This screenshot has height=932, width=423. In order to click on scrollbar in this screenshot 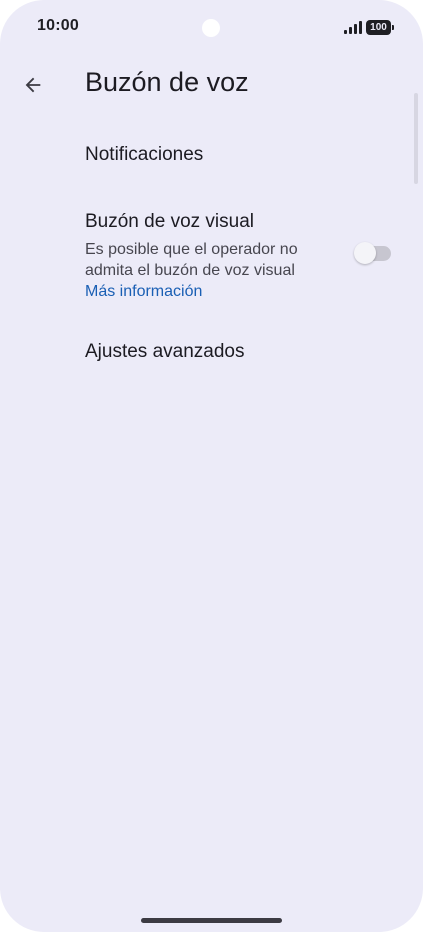, I will do `click(416, 138)`.